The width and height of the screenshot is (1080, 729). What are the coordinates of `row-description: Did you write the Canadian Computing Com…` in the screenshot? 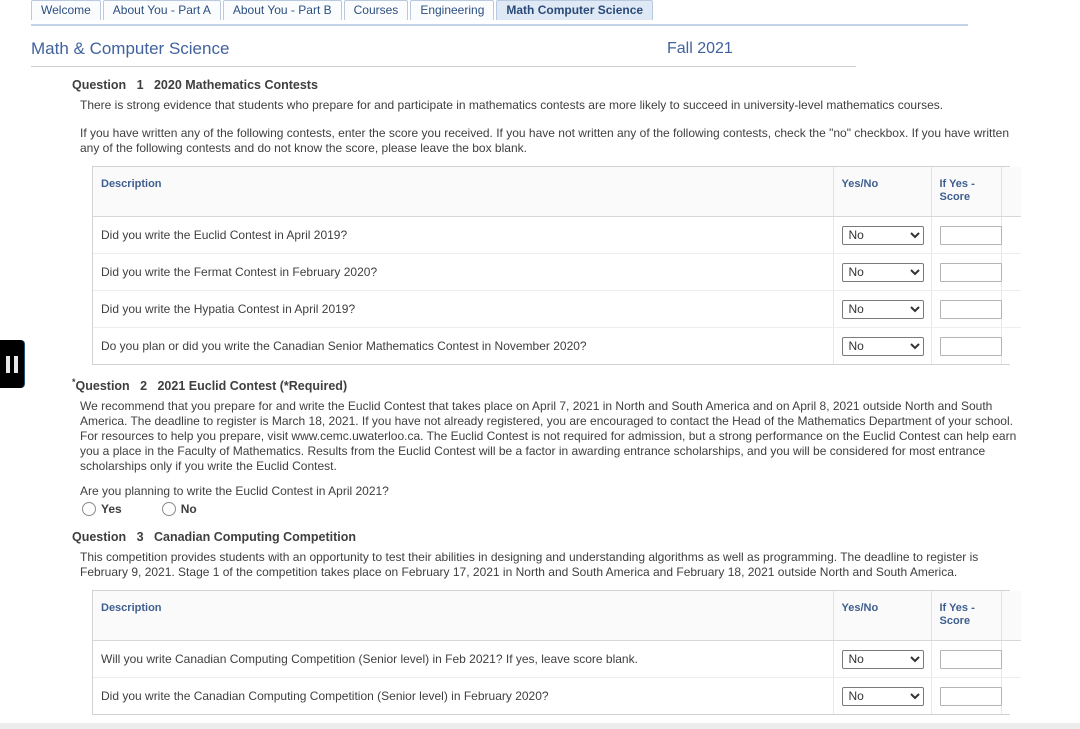 It's located at (463, 696).